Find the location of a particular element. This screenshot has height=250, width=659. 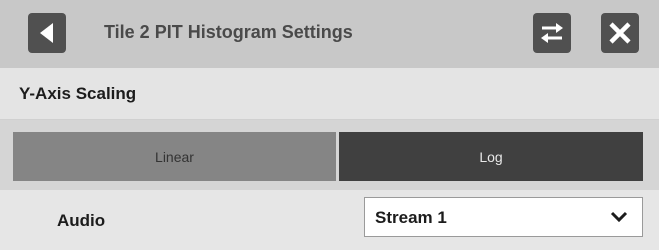

section-title: Y-Axis Scaling is located at coordinates (78, 93).